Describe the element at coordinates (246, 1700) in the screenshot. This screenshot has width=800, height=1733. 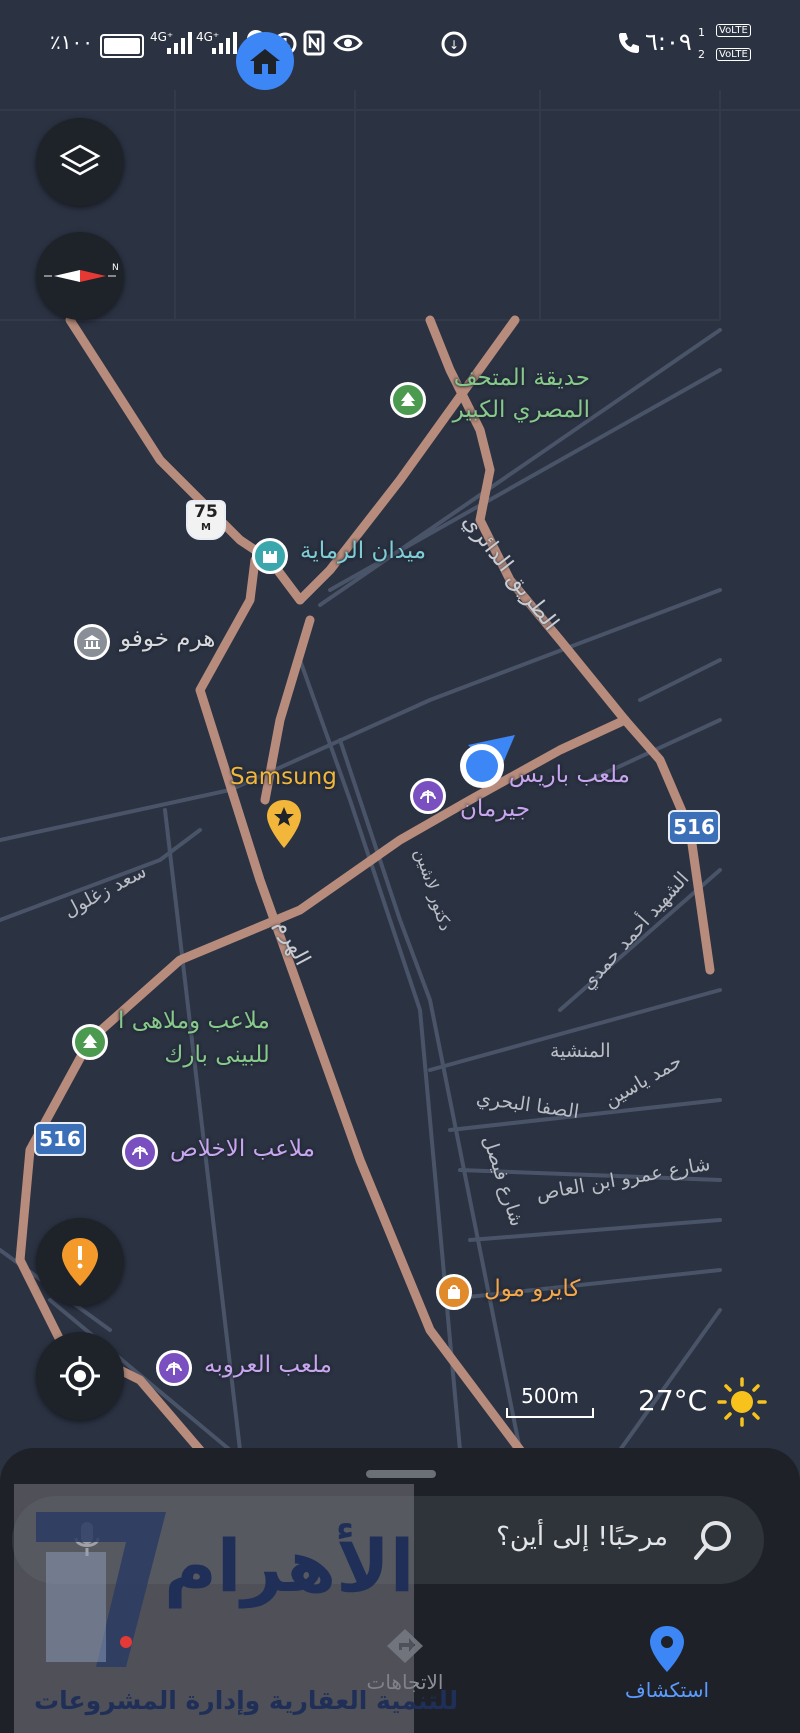
I see `watermark-subtitle: للتنمية العقارية وإدارة المشروعات` at that location.